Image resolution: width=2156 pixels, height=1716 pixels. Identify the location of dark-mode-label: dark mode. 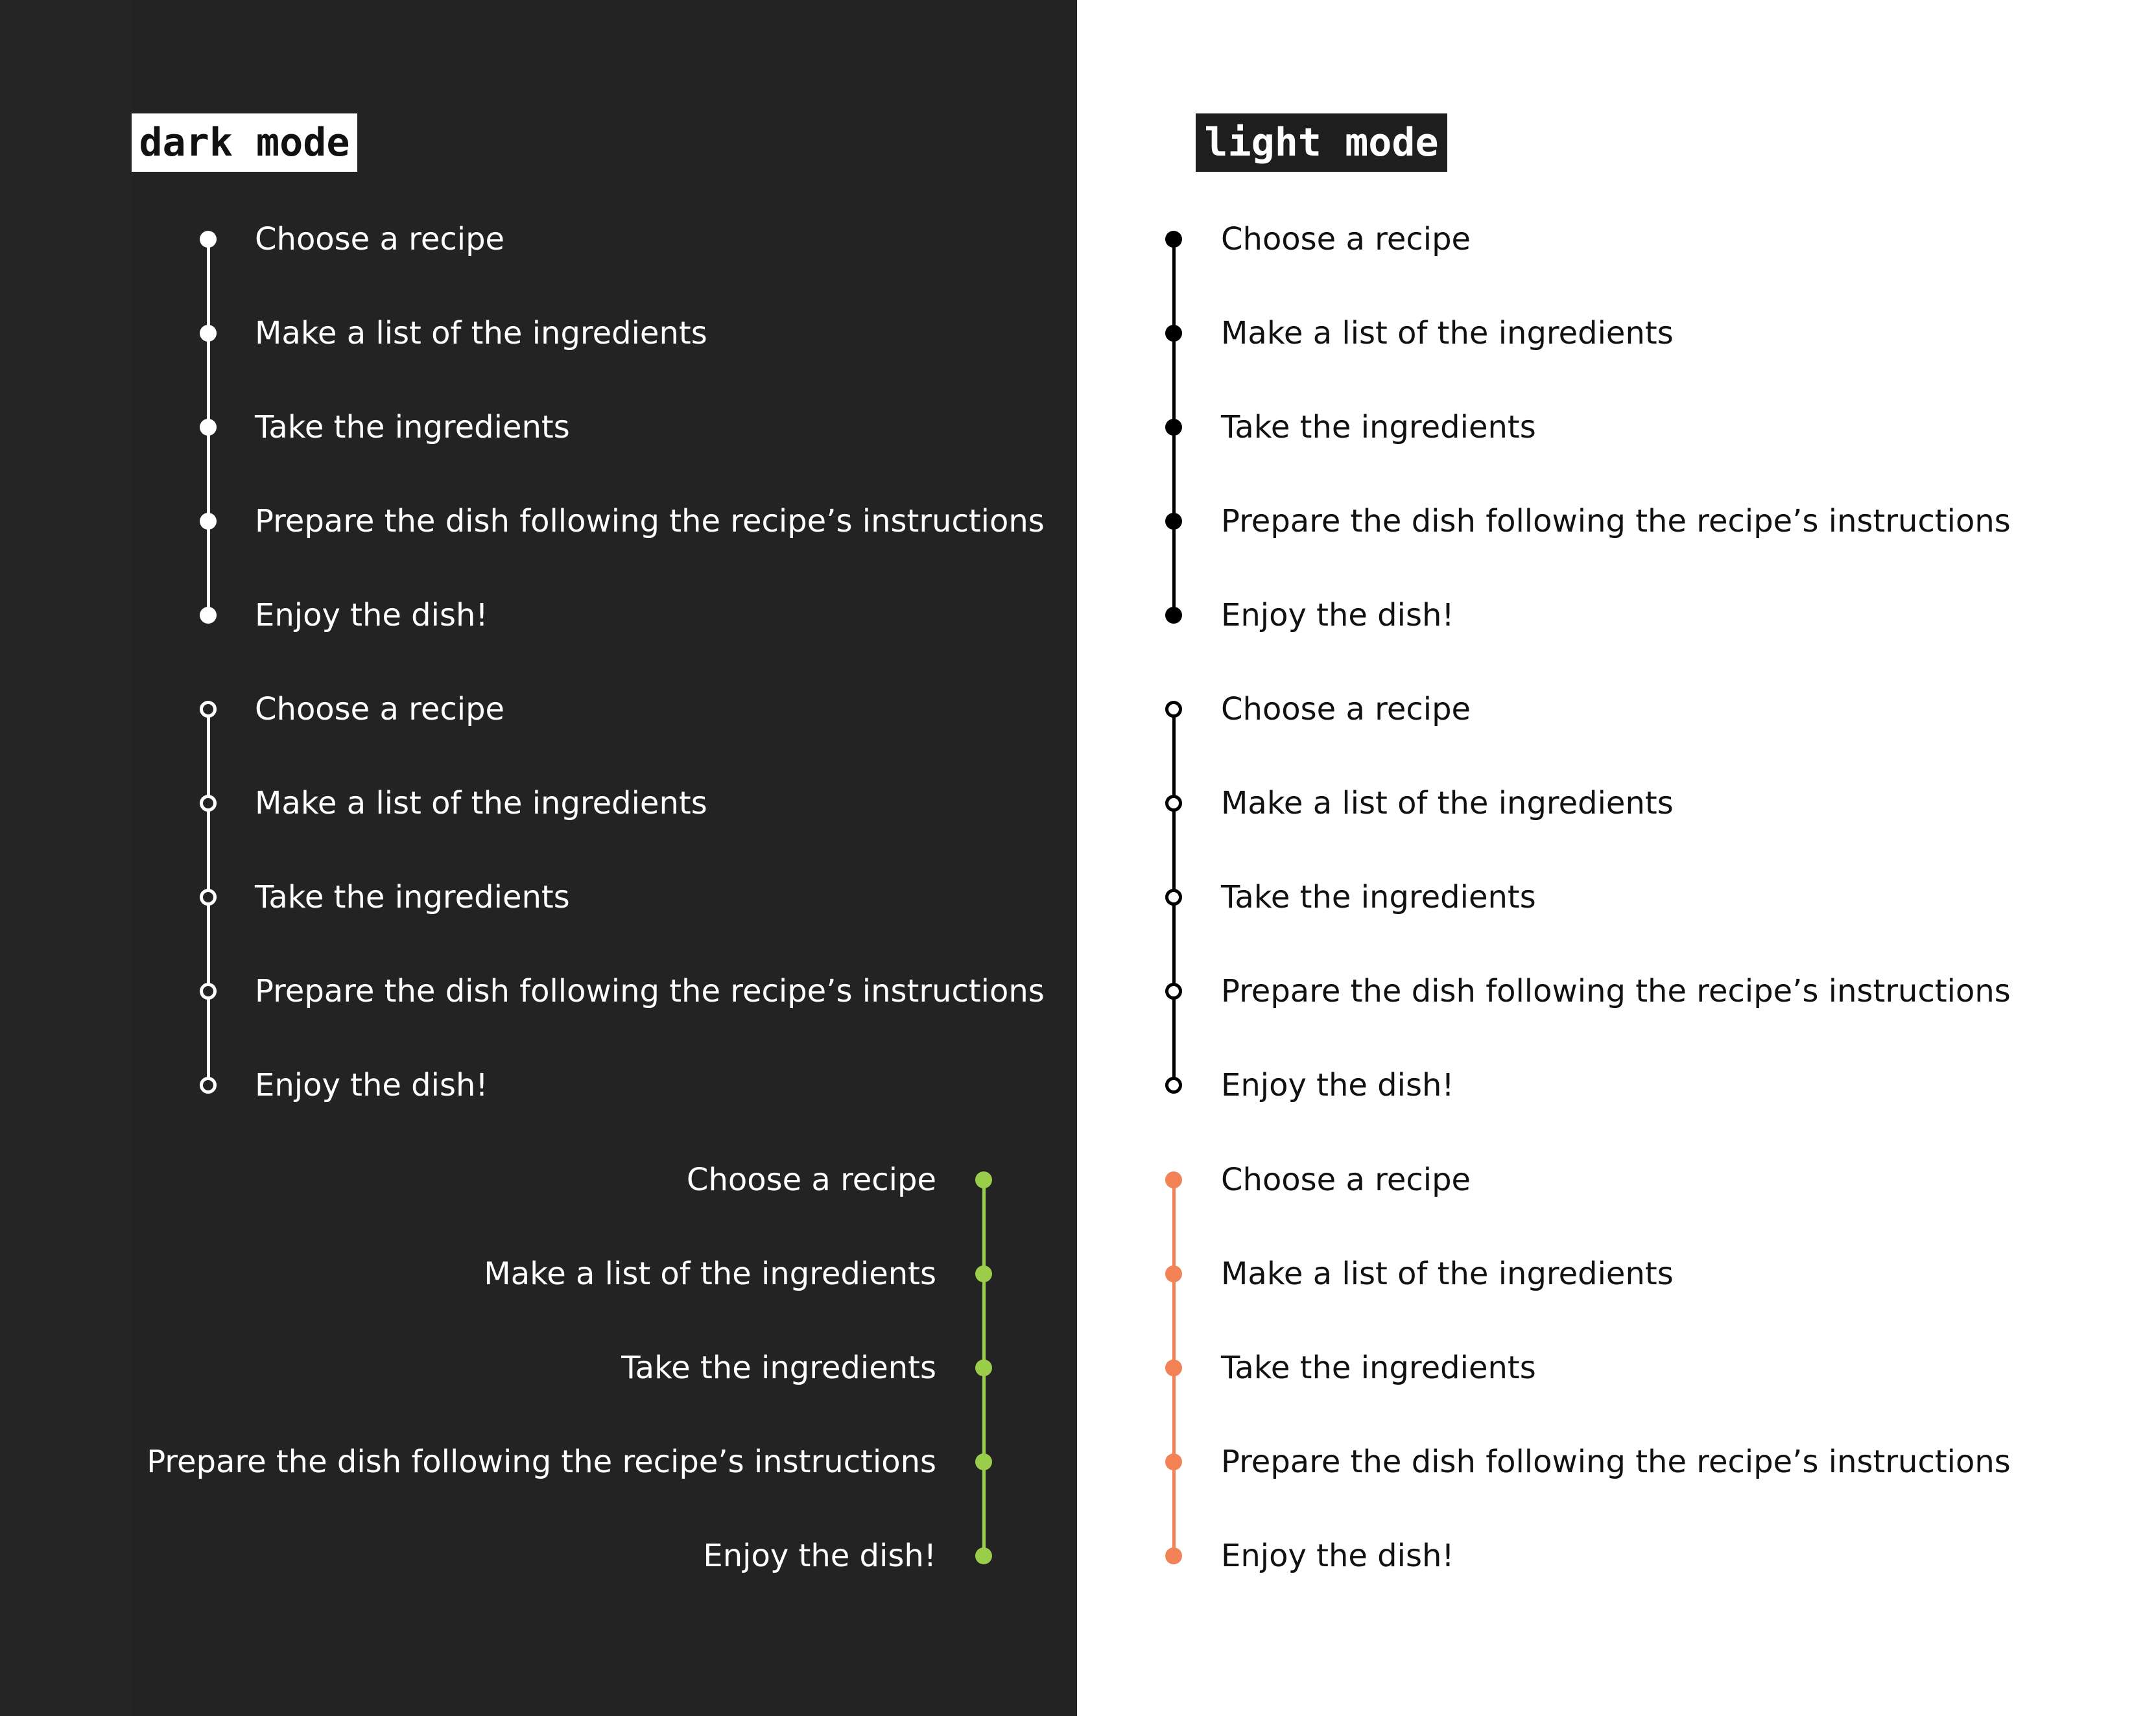
(244, 142).